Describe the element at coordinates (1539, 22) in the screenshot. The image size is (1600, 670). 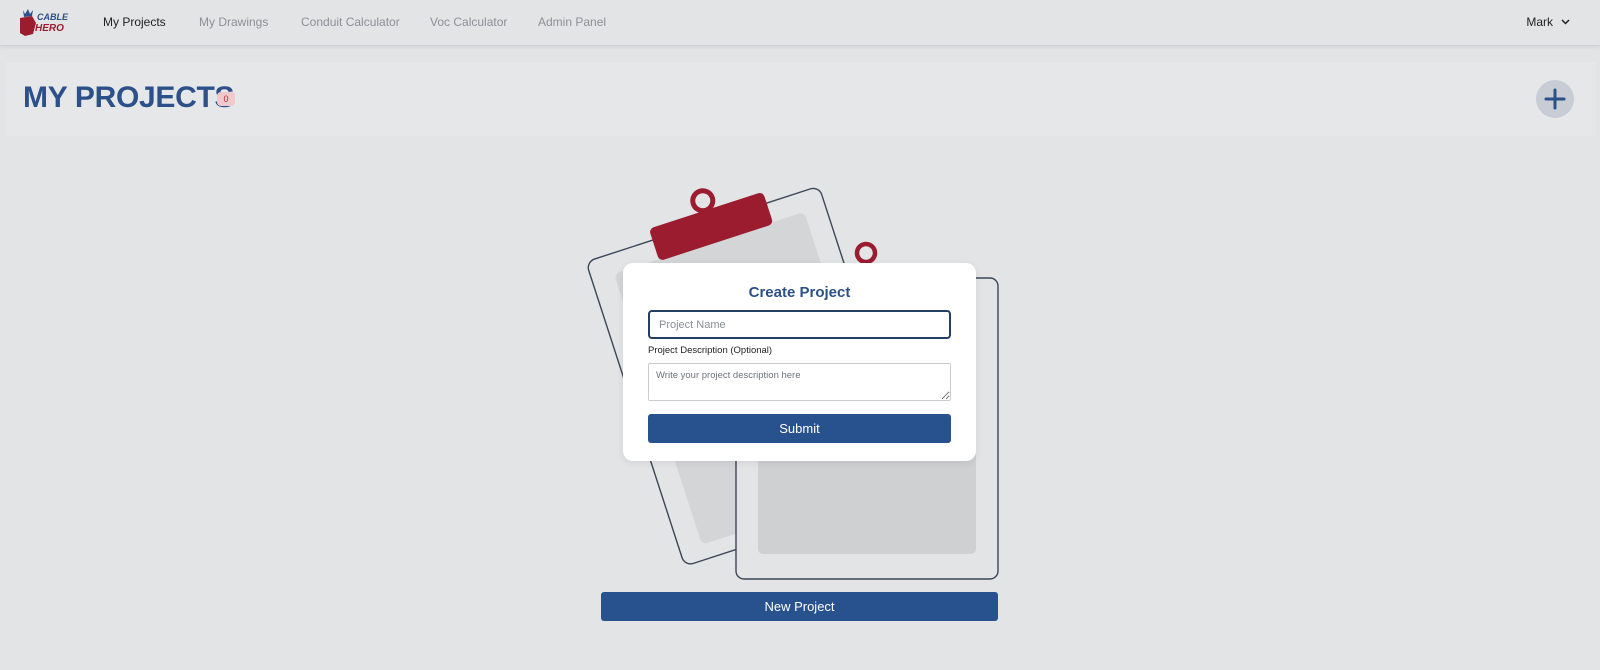
I see `user-name: Mark` at that location.